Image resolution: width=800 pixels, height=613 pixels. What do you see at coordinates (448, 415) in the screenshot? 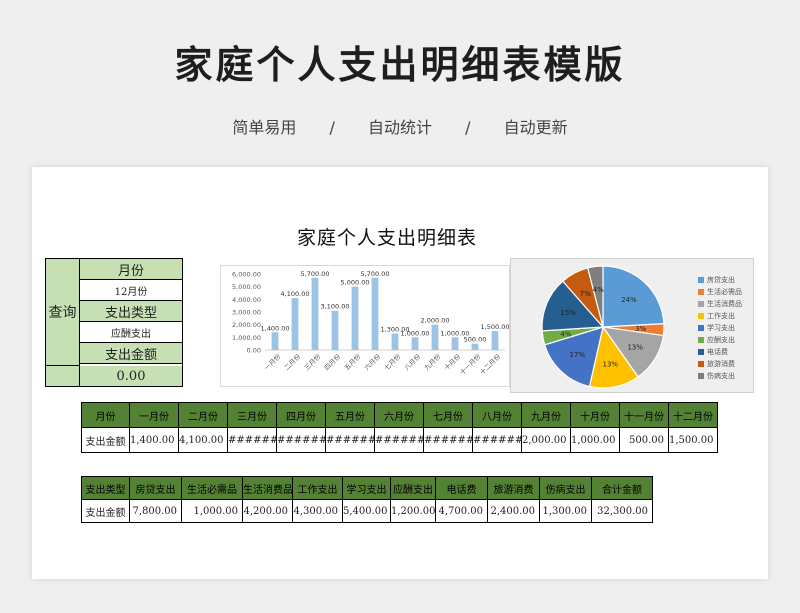
I see `header-cell: 七月份` at bounding box center [448, 415].